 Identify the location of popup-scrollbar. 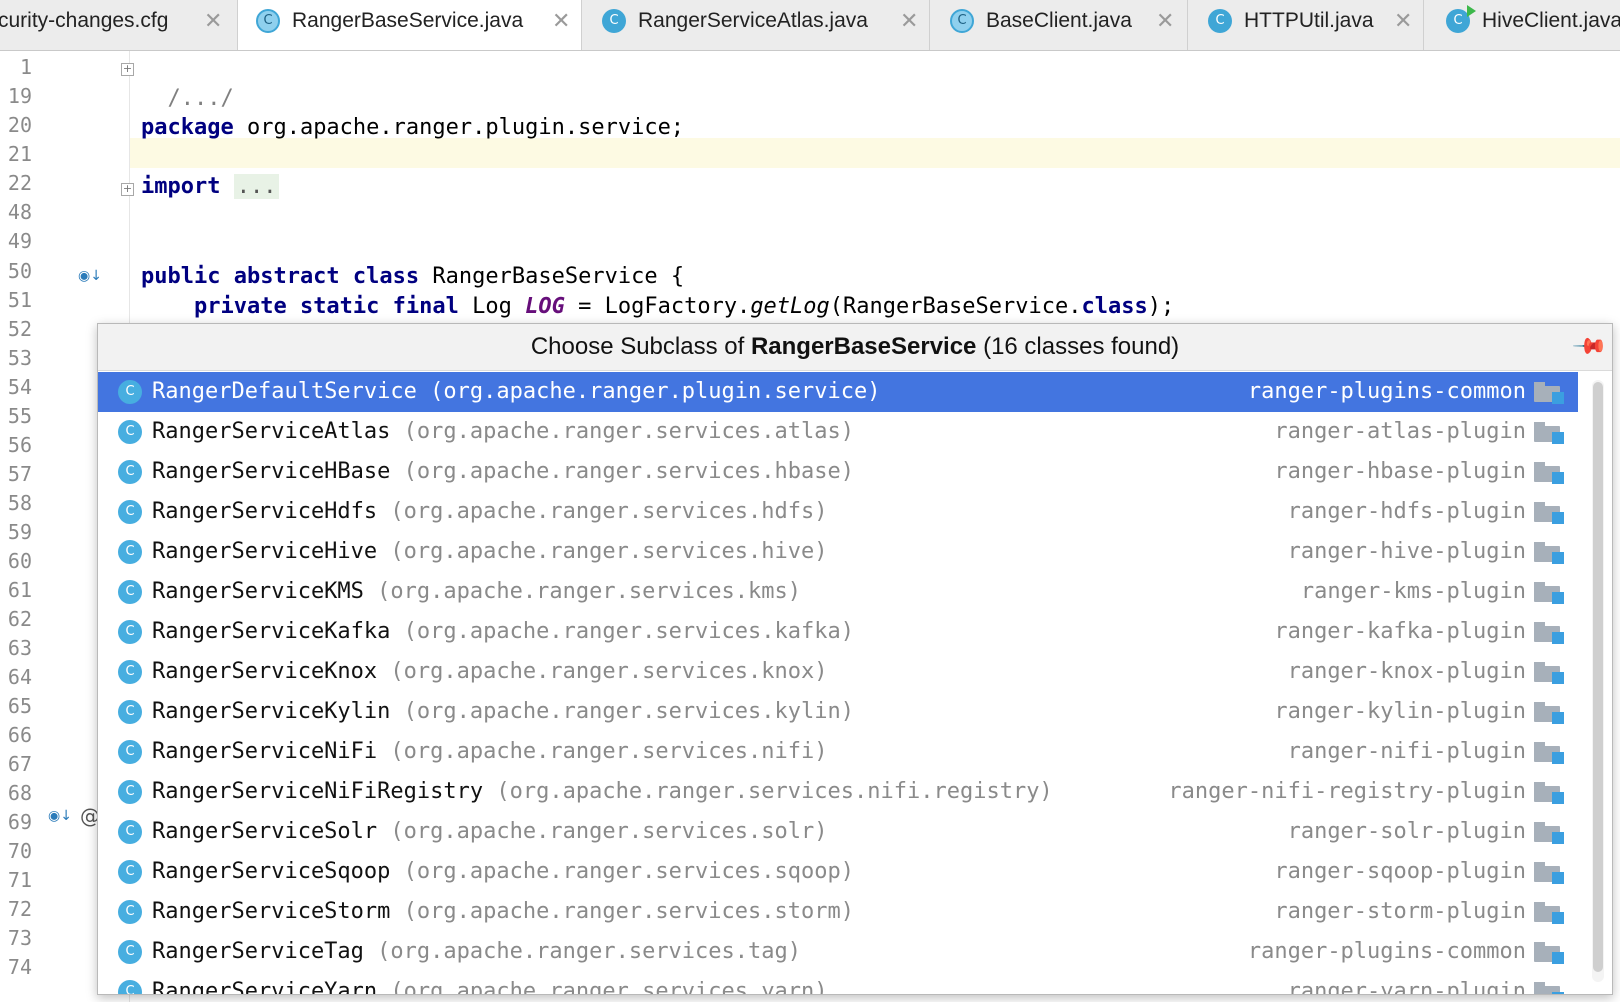
(1598, 681).